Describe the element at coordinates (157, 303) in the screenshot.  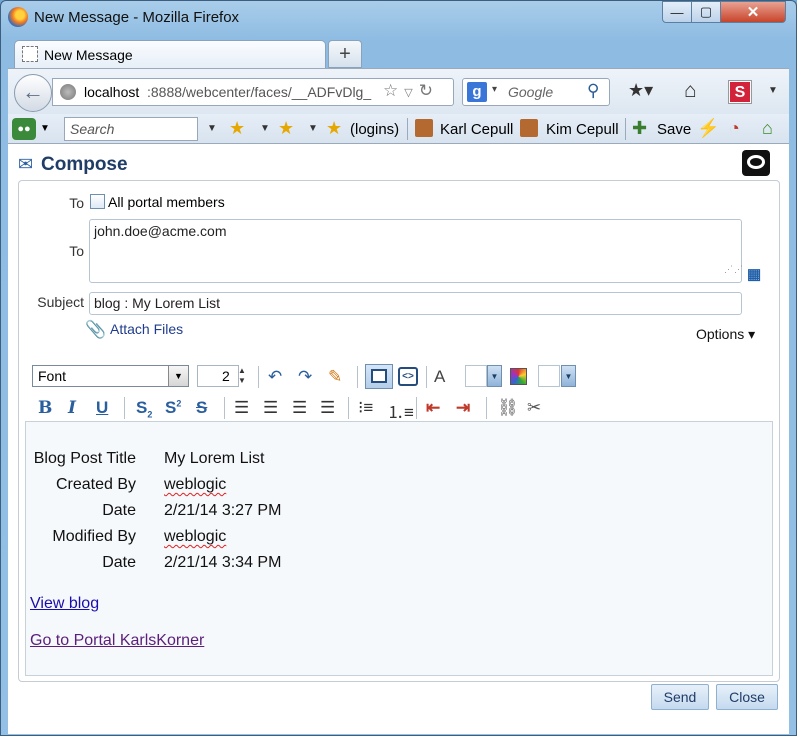
I see `subject-field-value: blog : My Lorem List` at that location.